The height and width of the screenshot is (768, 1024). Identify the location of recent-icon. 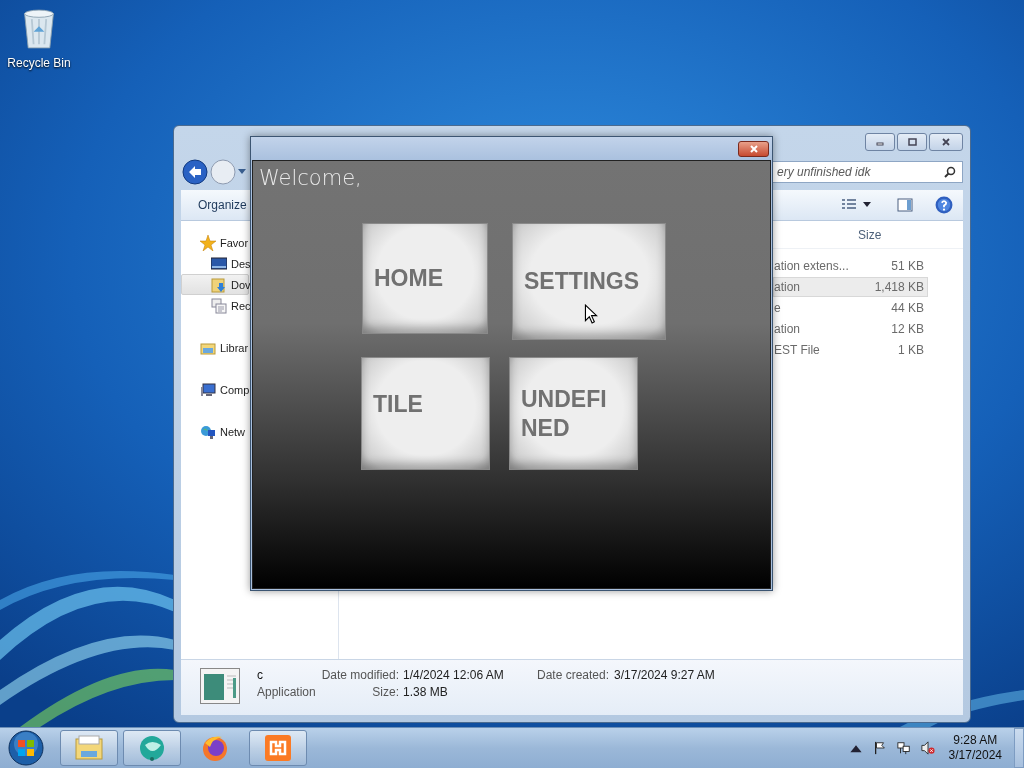
(219, 305).